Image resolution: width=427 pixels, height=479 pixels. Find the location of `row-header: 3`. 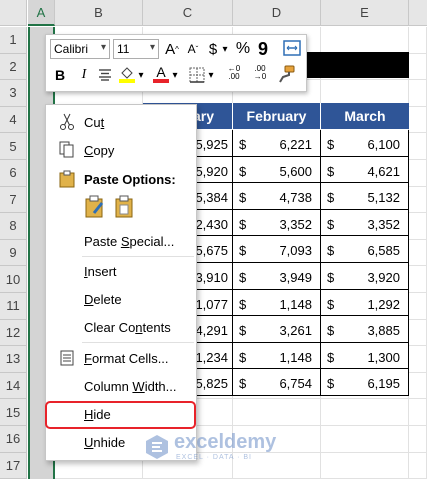

row-header: 3 is located at coordinates (13, 93).